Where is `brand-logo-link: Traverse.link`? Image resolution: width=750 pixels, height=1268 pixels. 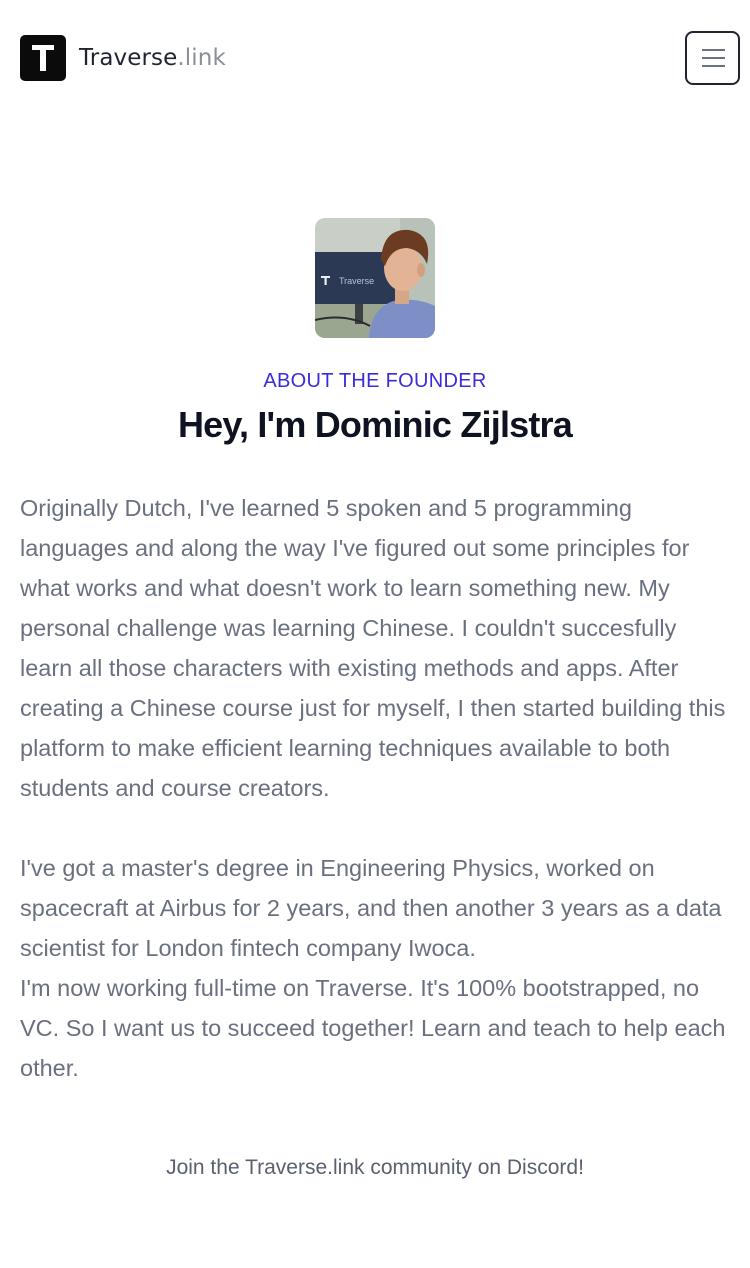
brand-logo-link: Traverse.link is located at coordinates (123, 58).